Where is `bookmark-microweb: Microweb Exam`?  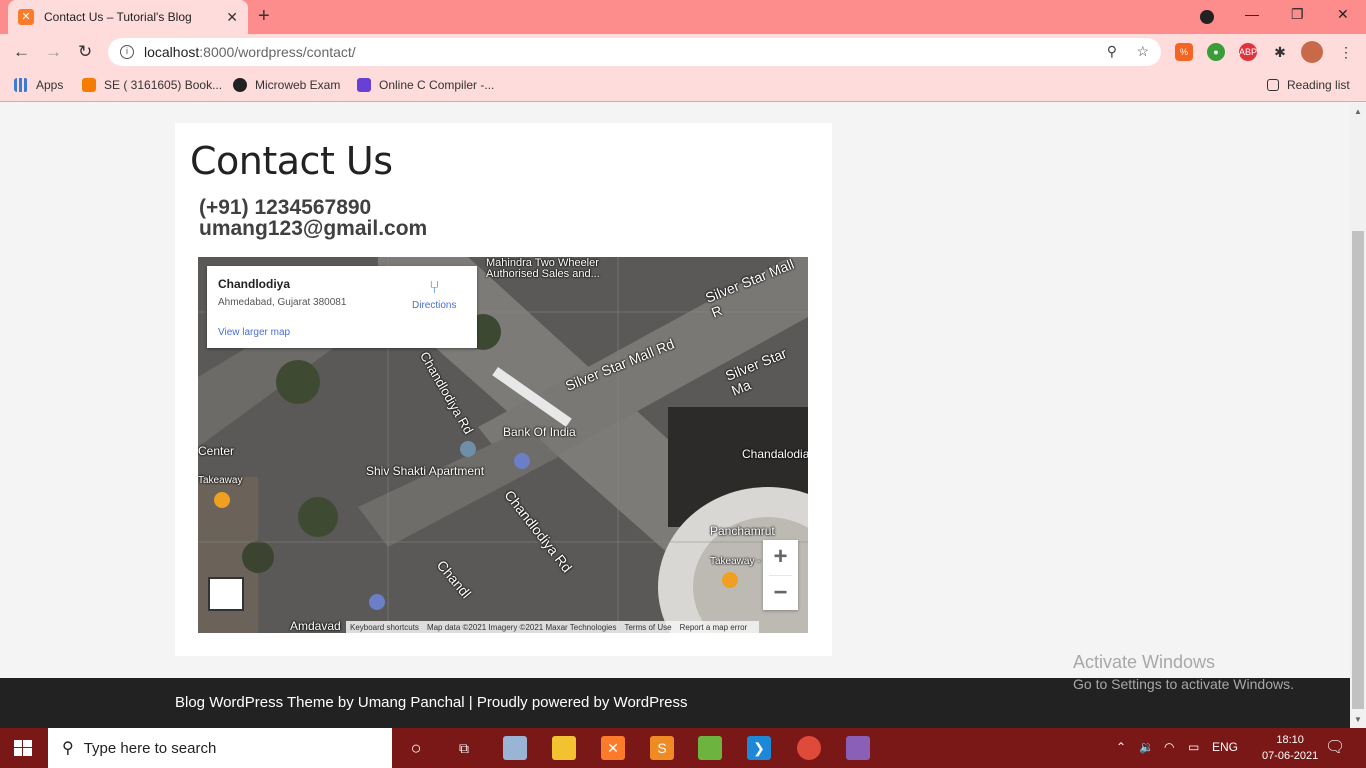 bookmark-microweb: Microweb Exam is located at coordinates (286, 85).